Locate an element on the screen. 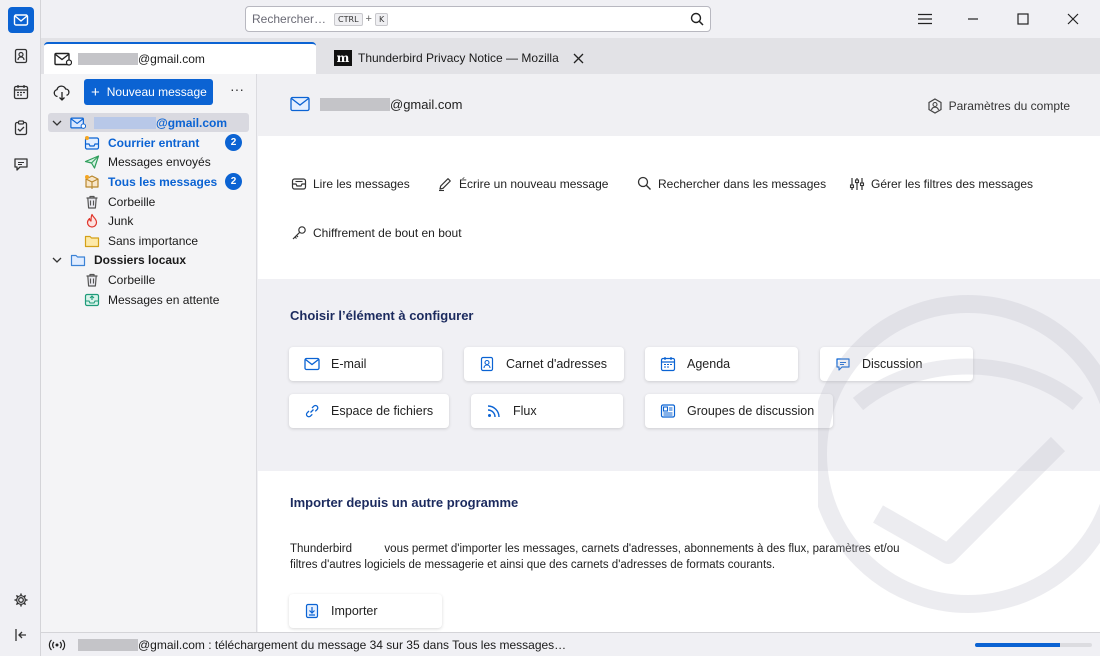 The width and height of the screenshot is (1100, 656). address-book-space-button is located at coordinates (21, 56).